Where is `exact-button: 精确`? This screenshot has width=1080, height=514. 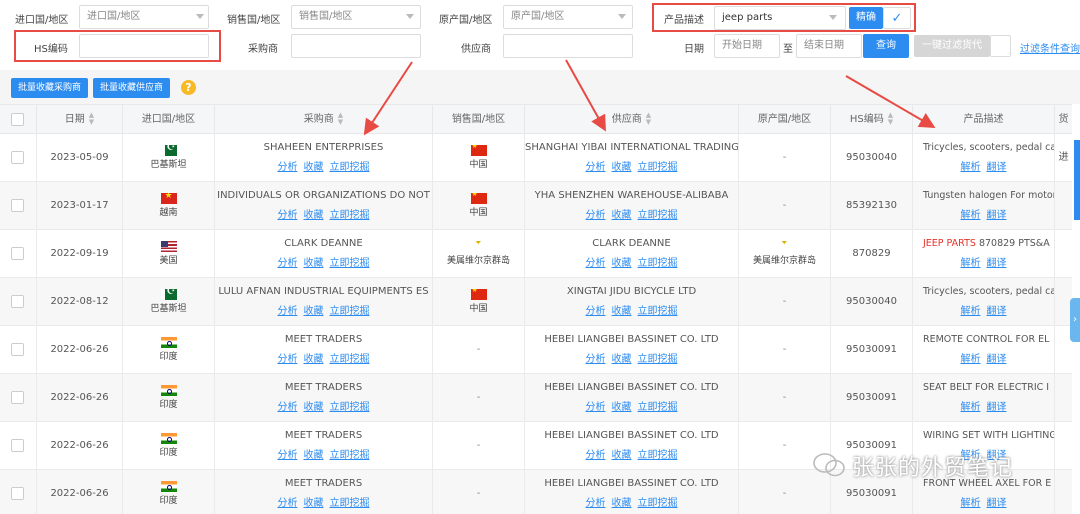
exact-button: 精确 is located at coordinates (866, 18).